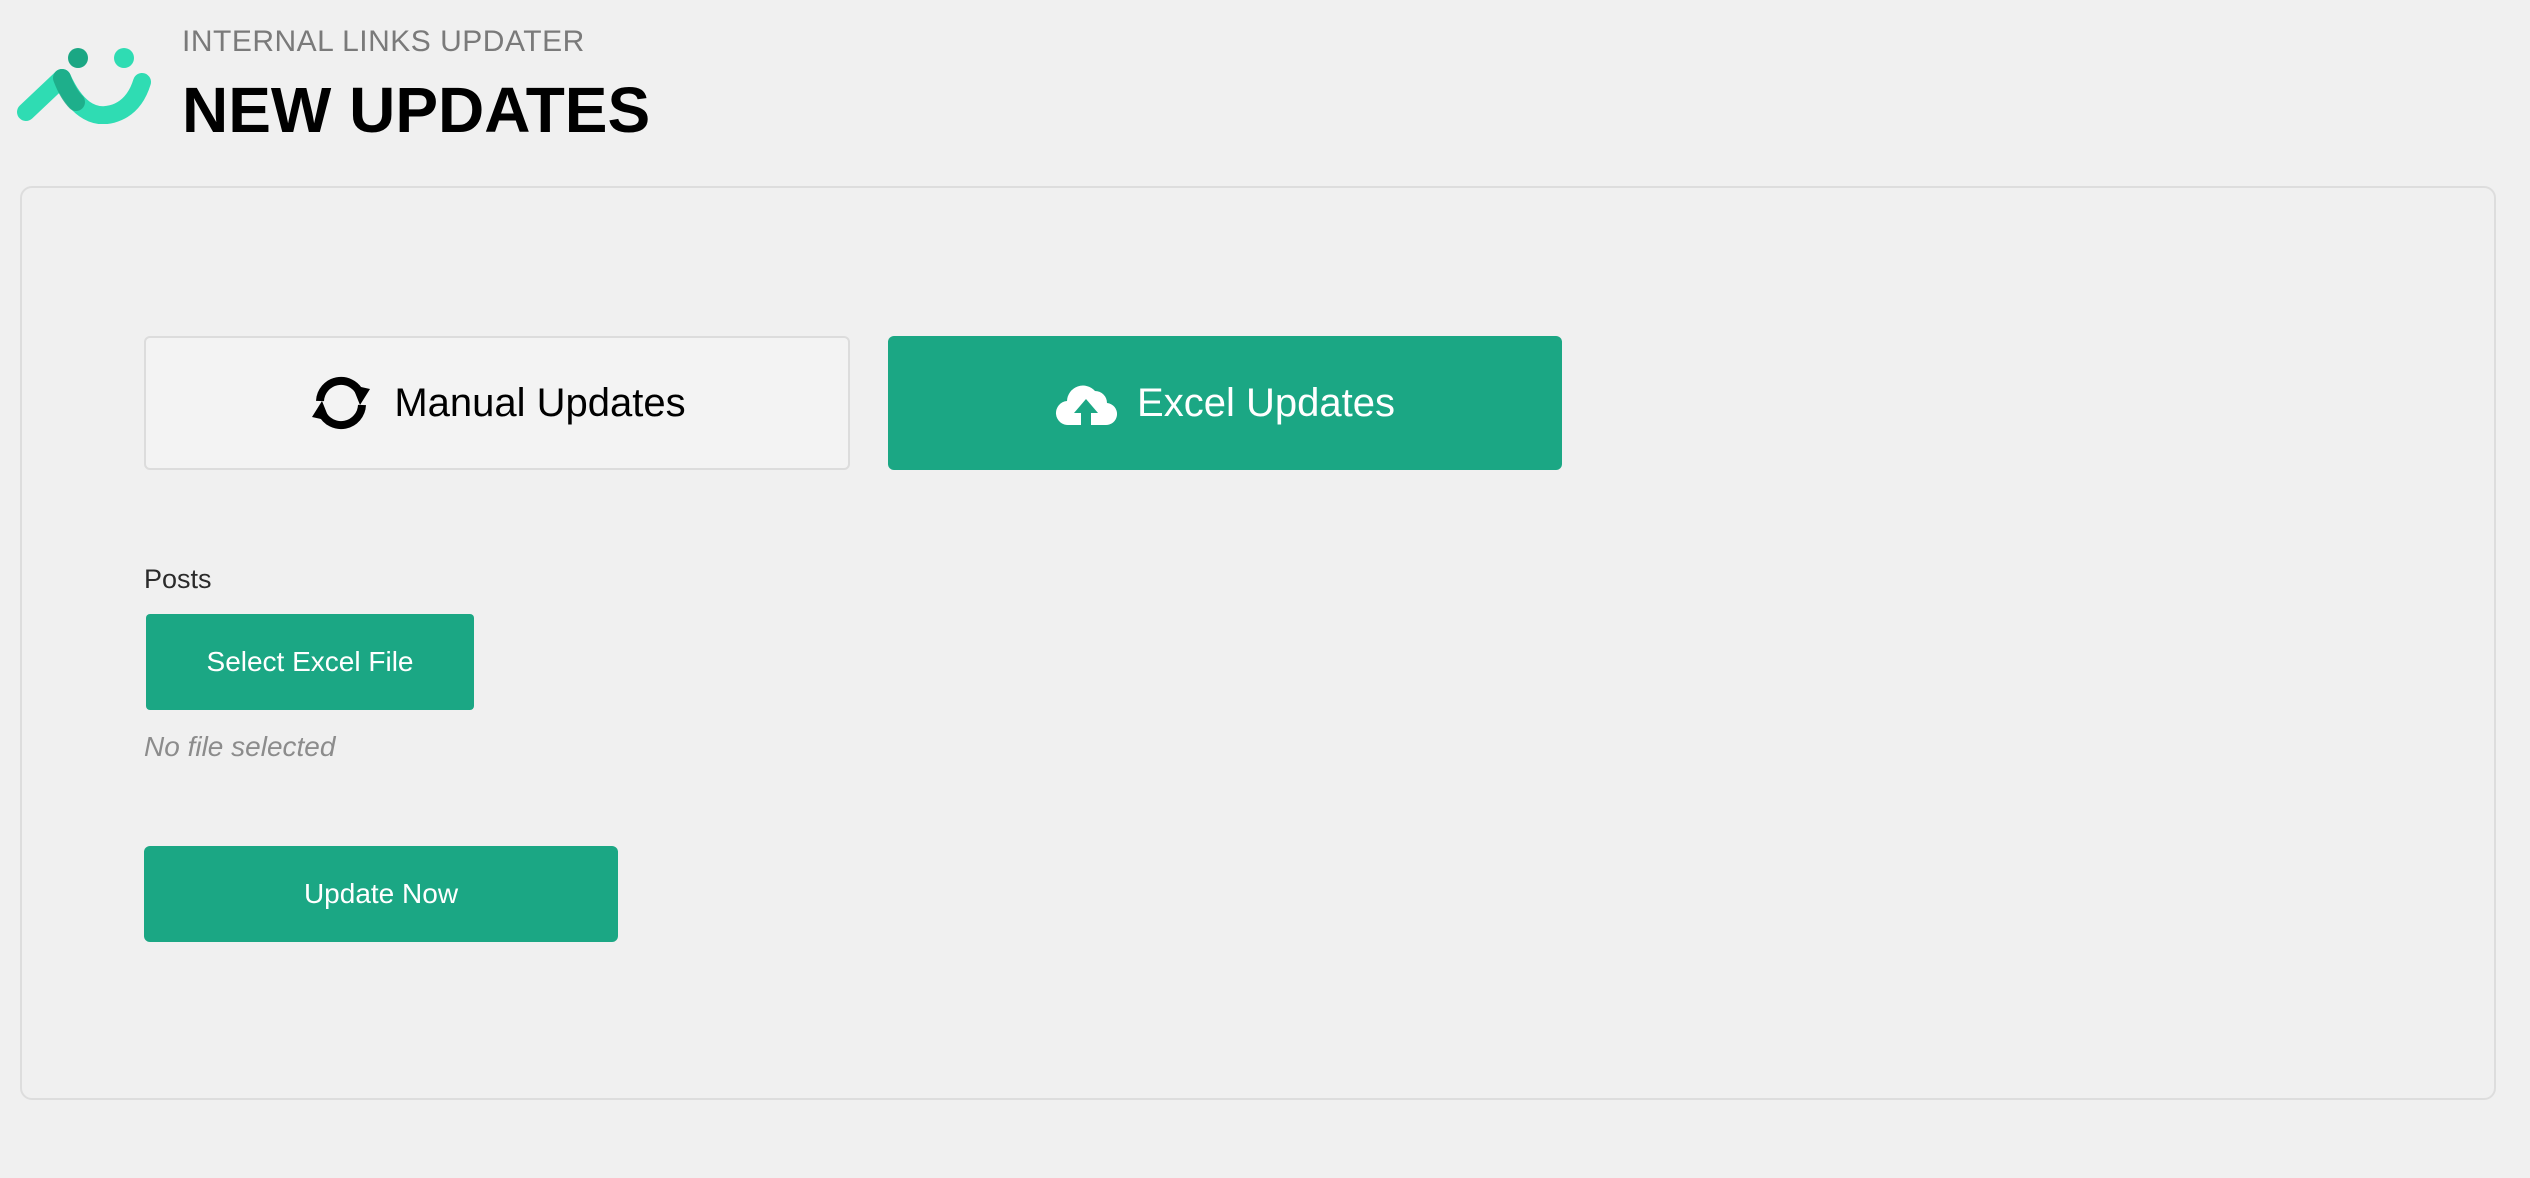  I want to click on page-title: NEW UPDATES, so click(416, 110).